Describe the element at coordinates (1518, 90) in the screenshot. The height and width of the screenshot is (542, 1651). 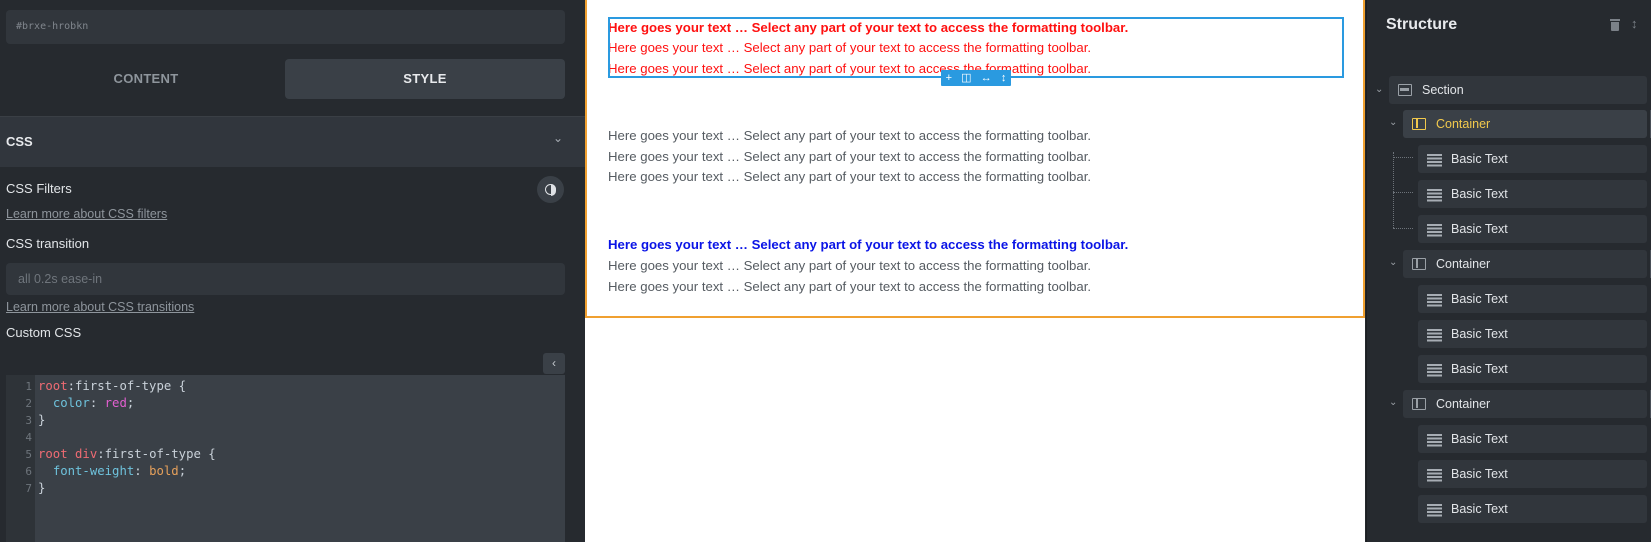
I see `structure-node-section: Section` at that location.